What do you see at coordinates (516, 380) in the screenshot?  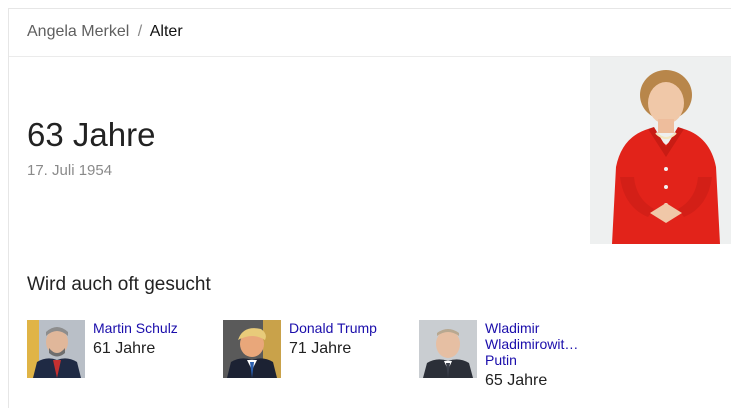 I see `putin-age: 65 Jahre` at bounding box center [516, 380].